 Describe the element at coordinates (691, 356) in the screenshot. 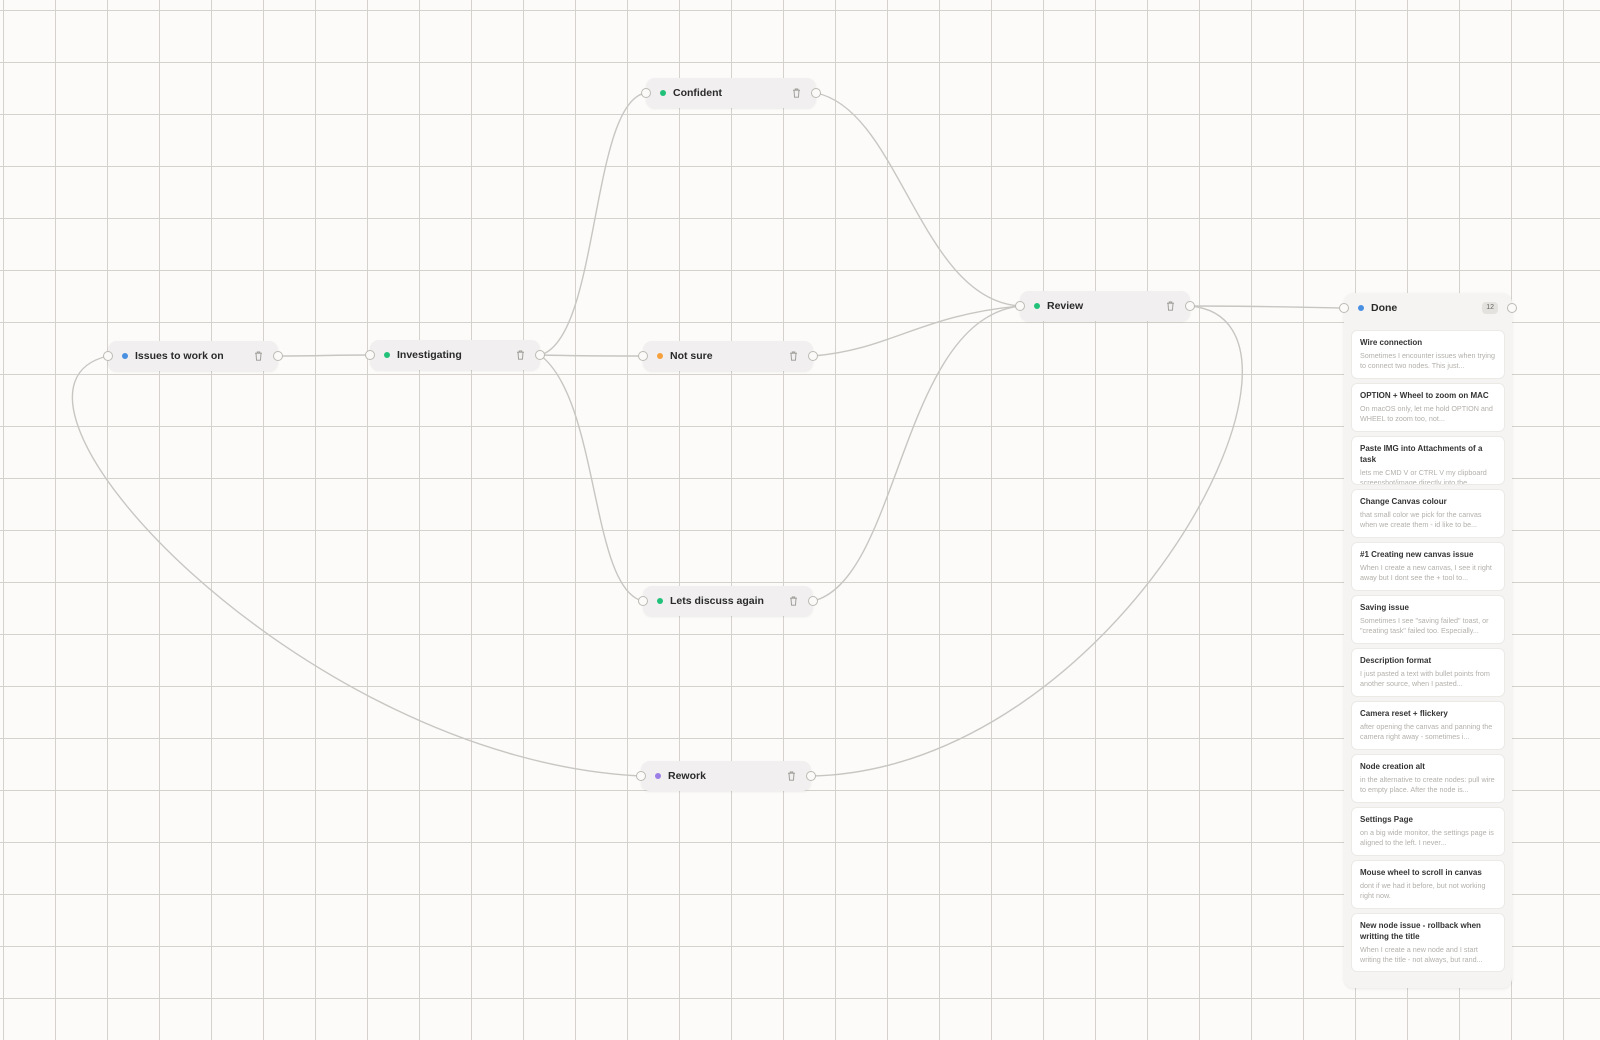

I see `node-label: Not sure` at that location.